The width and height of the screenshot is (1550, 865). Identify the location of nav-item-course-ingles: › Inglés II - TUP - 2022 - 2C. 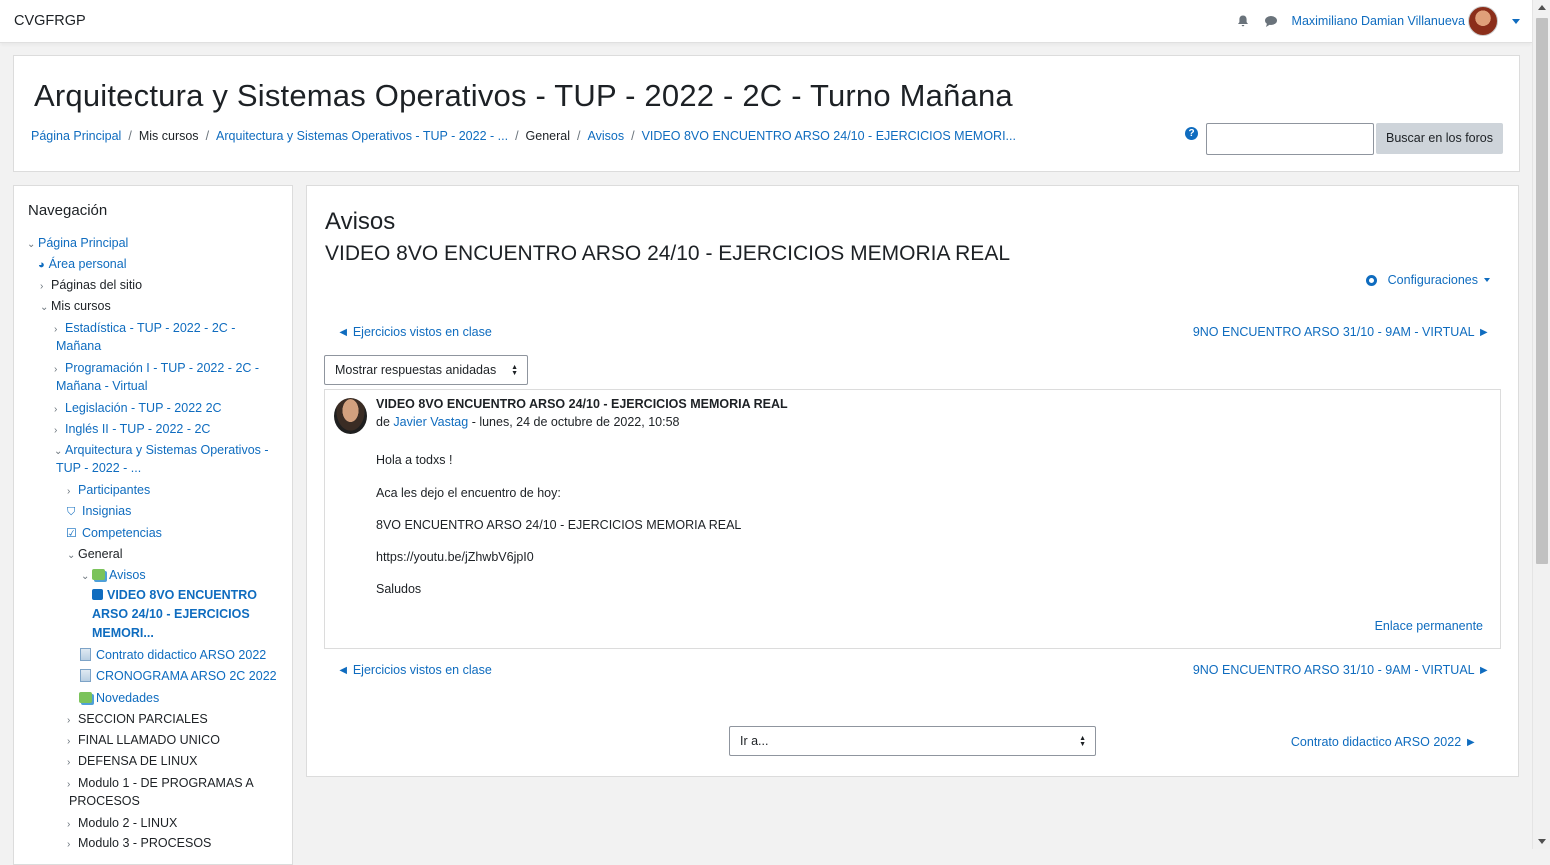
(132, 430).